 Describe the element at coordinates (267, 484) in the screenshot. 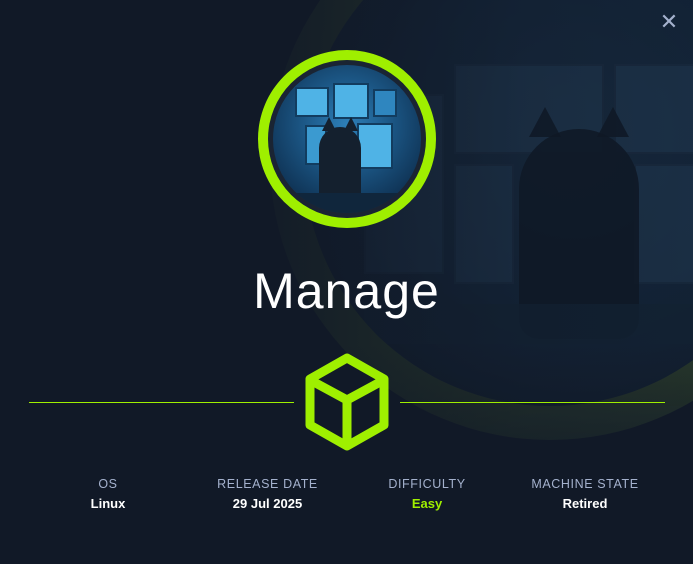

I see `stat-release-date-label: RELEASE DATE` at that location.